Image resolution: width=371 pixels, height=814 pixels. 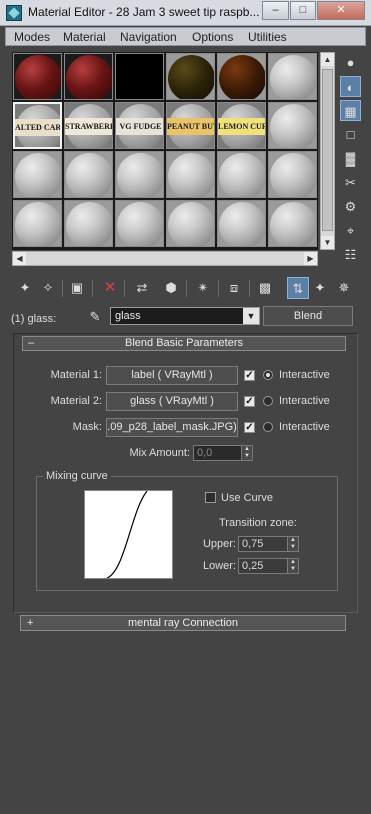 What do you see at coordinates (110, 288) in the screenshot?
I see `reset-map-icon: ✕` at bounding box center [110, 288].